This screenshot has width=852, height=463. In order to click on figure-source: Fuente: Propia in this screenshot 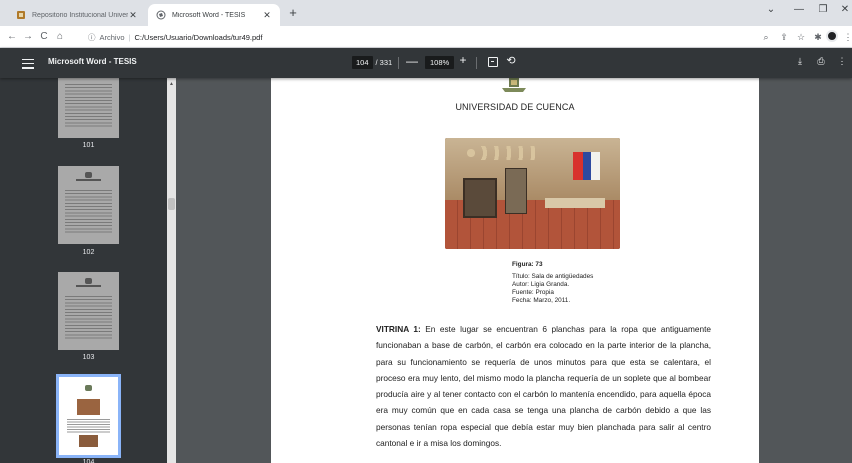, I will do `click(533, 292)`.